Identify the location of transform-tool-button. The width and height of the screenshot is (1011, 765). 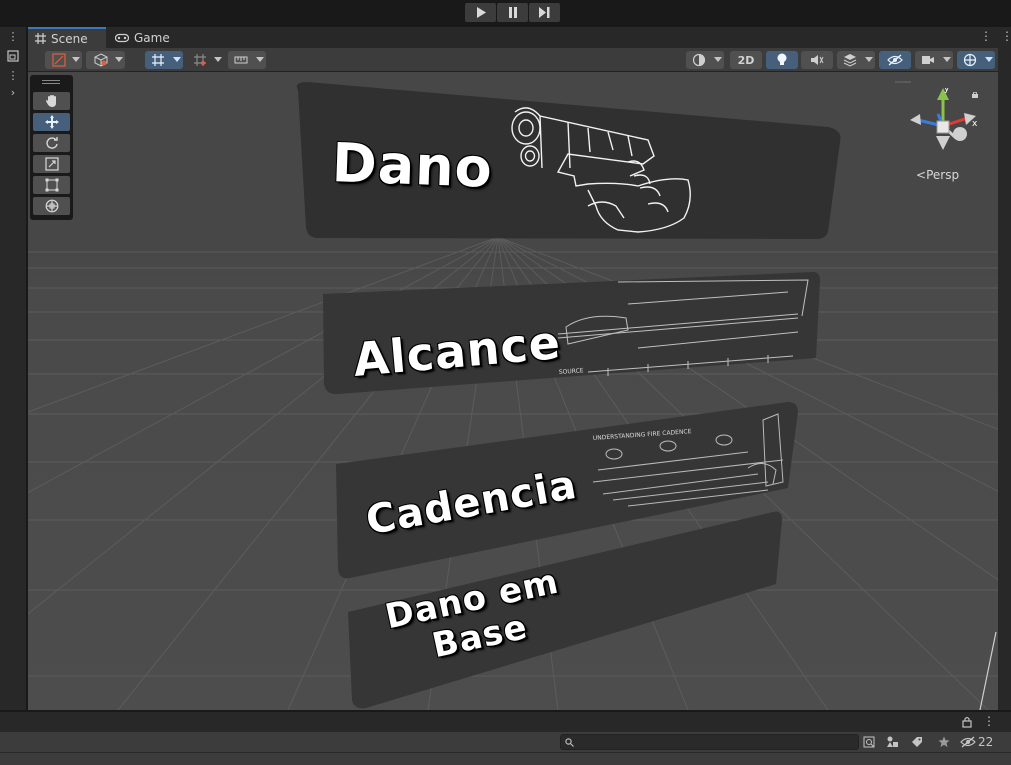
(51, 206).